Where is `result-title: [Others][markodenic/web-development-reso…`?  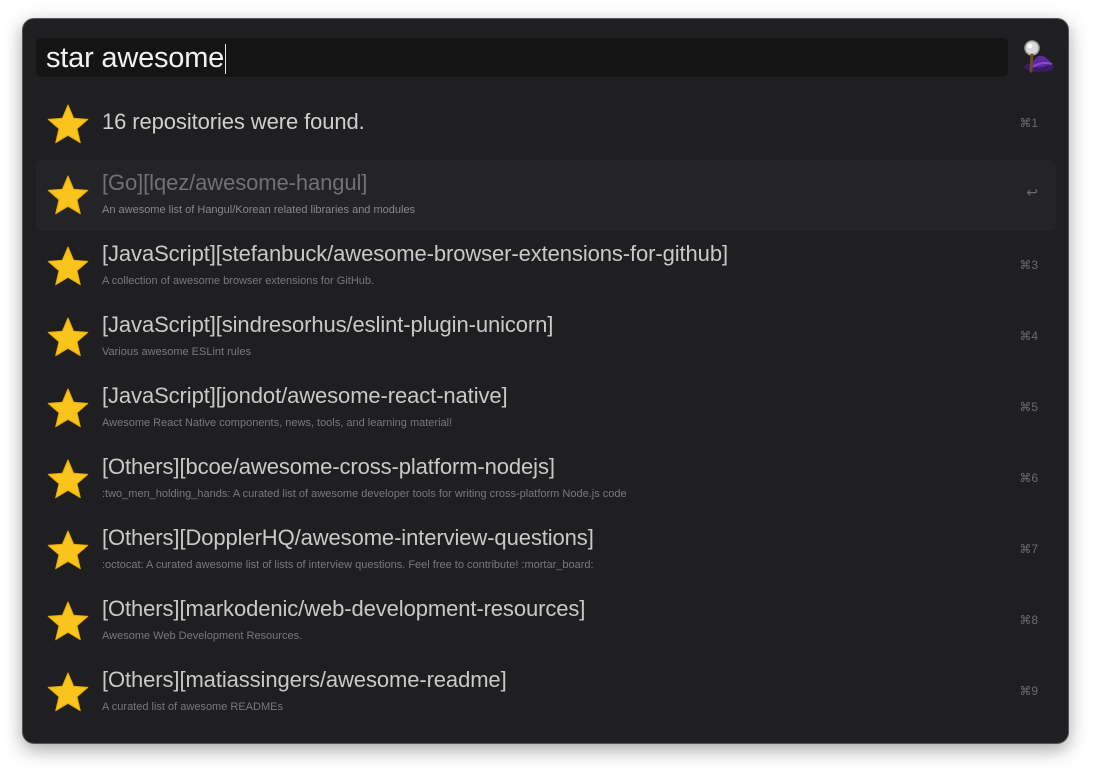
result-title: [Others][markodenic/web-development-reso… is located at coordinates (344, 608).